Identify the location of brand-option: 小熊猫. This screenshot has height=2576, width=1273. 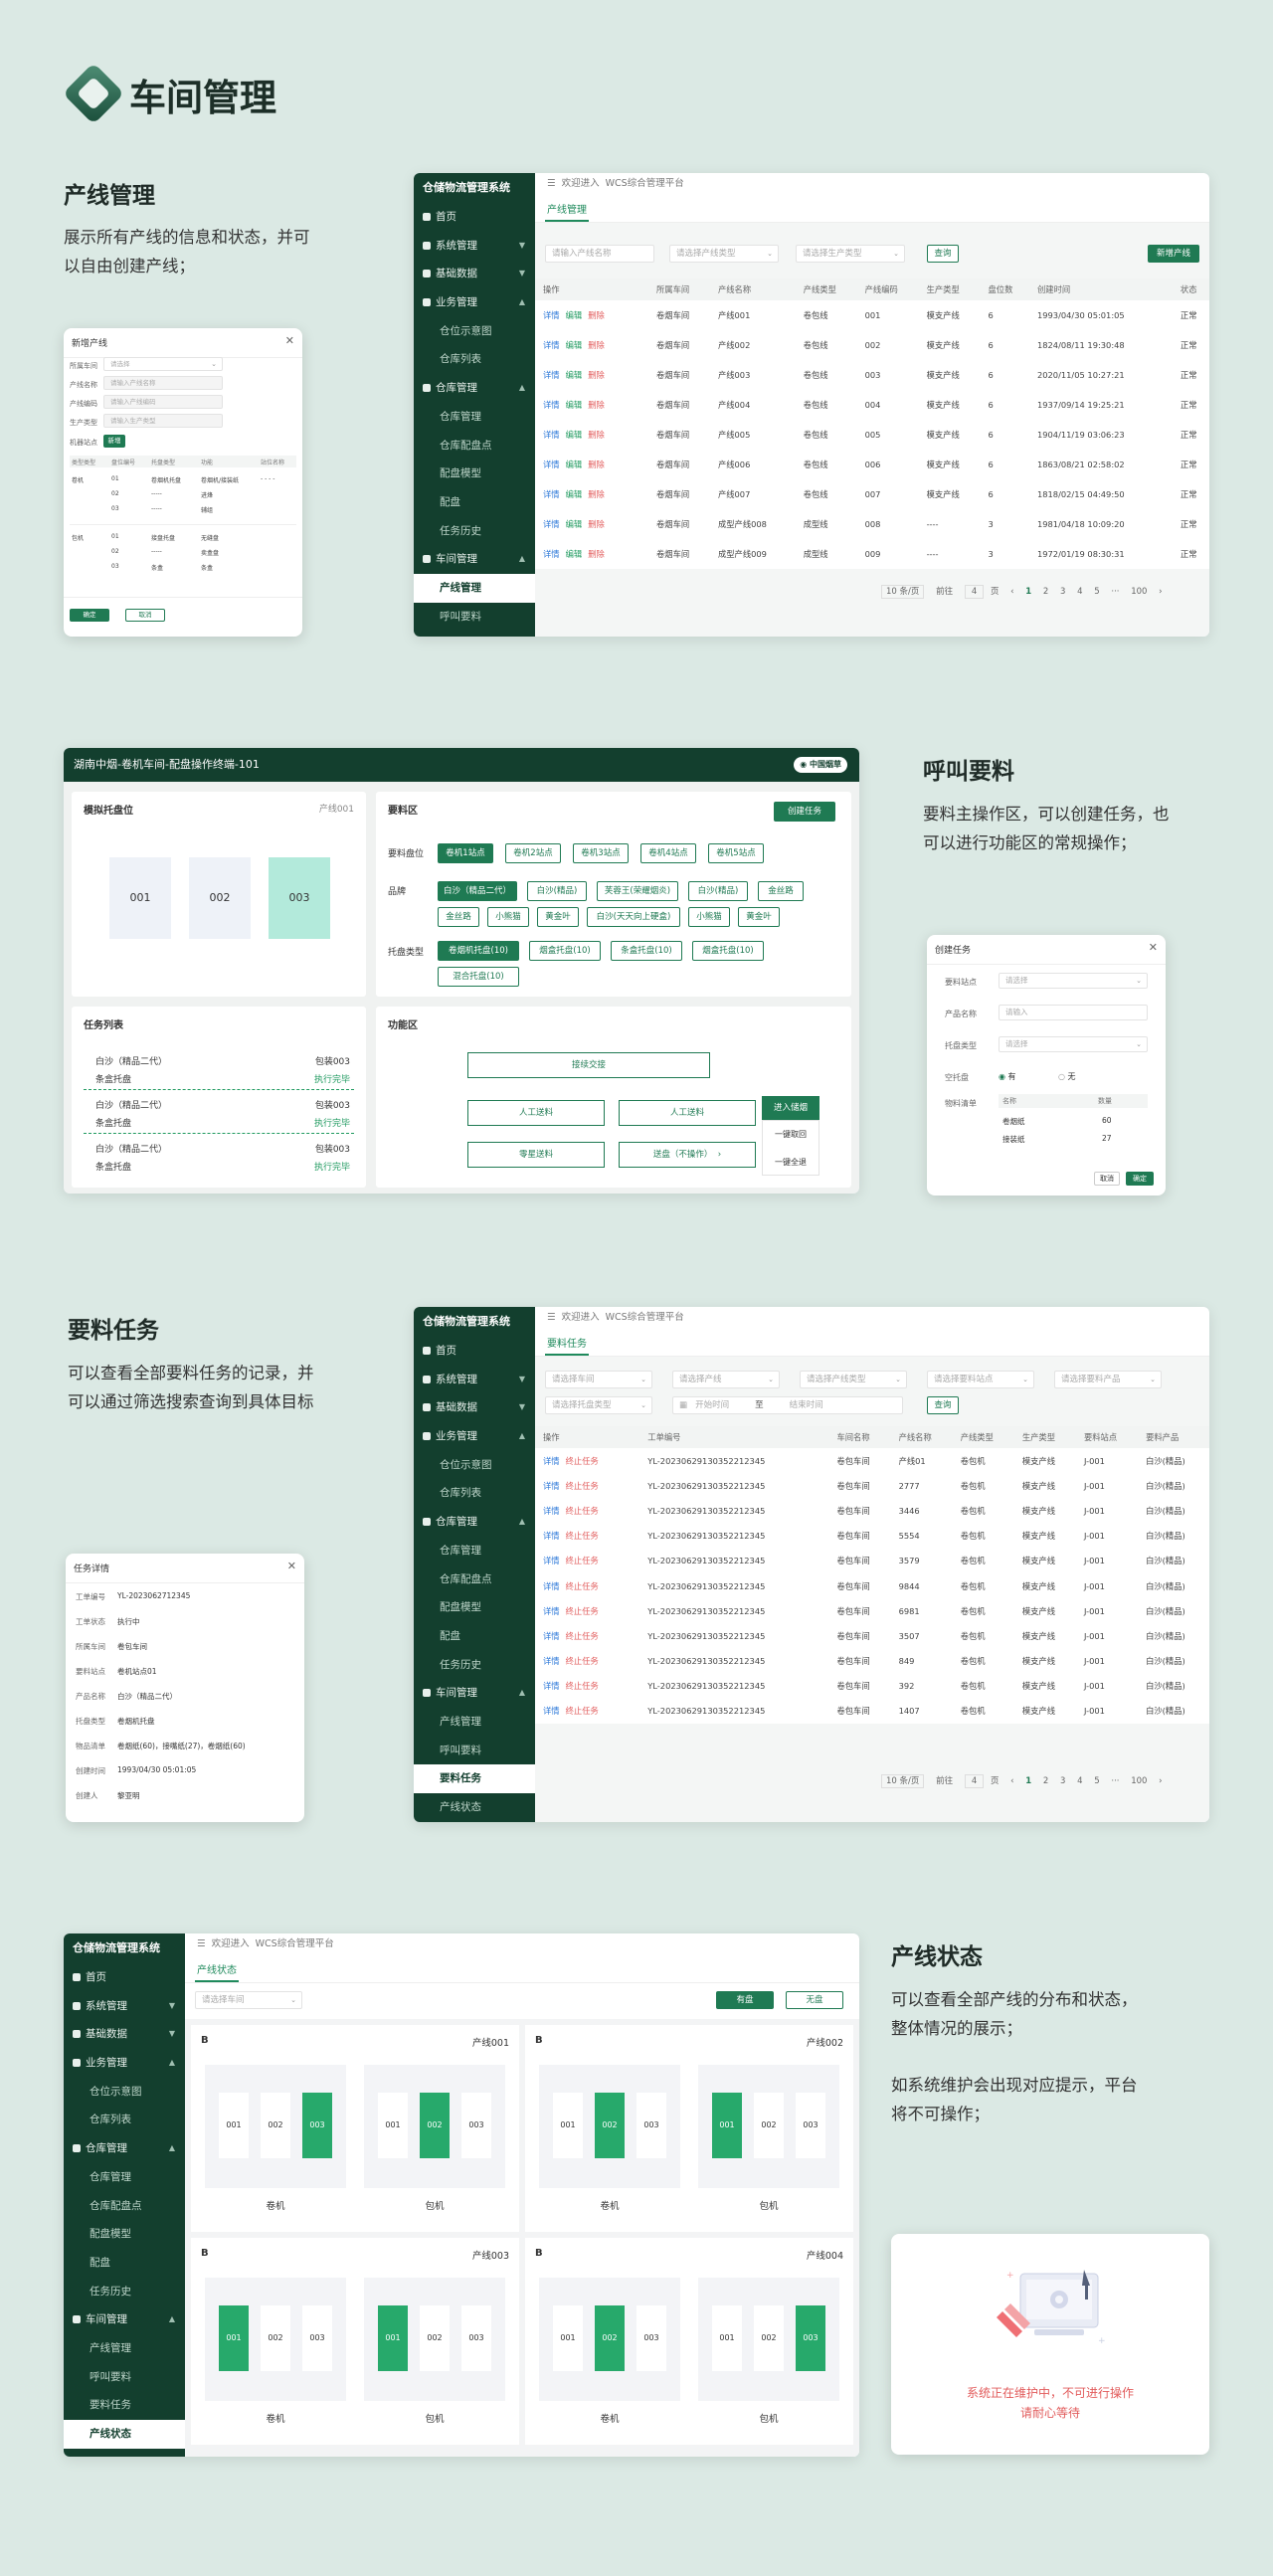
(709, 917).